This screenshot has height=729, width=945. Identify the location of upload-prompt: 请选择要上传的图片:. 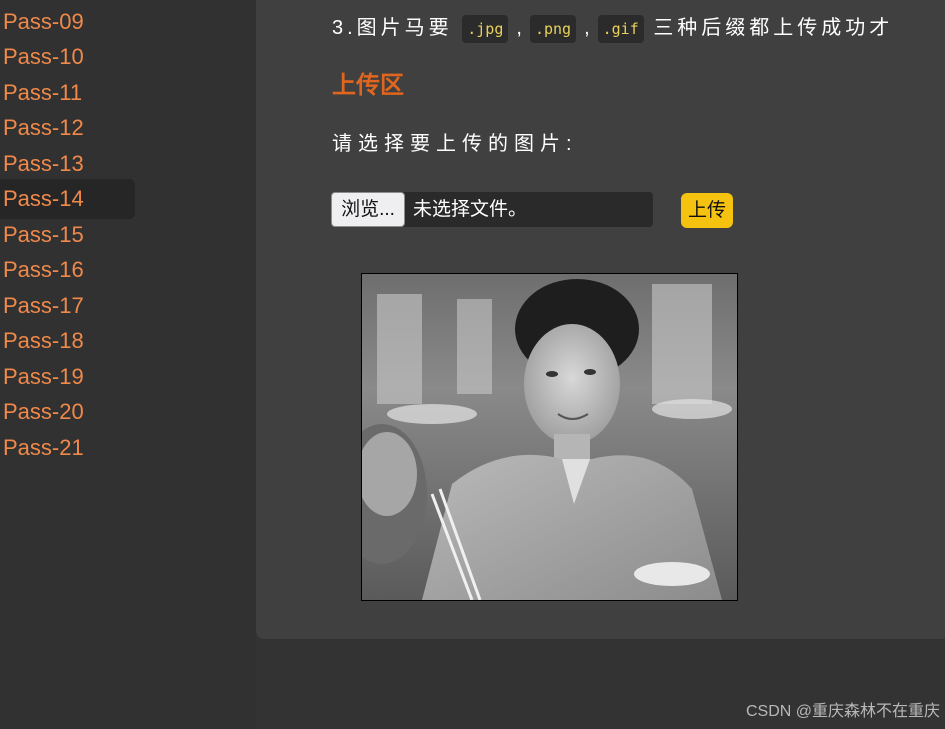
(455, 144).